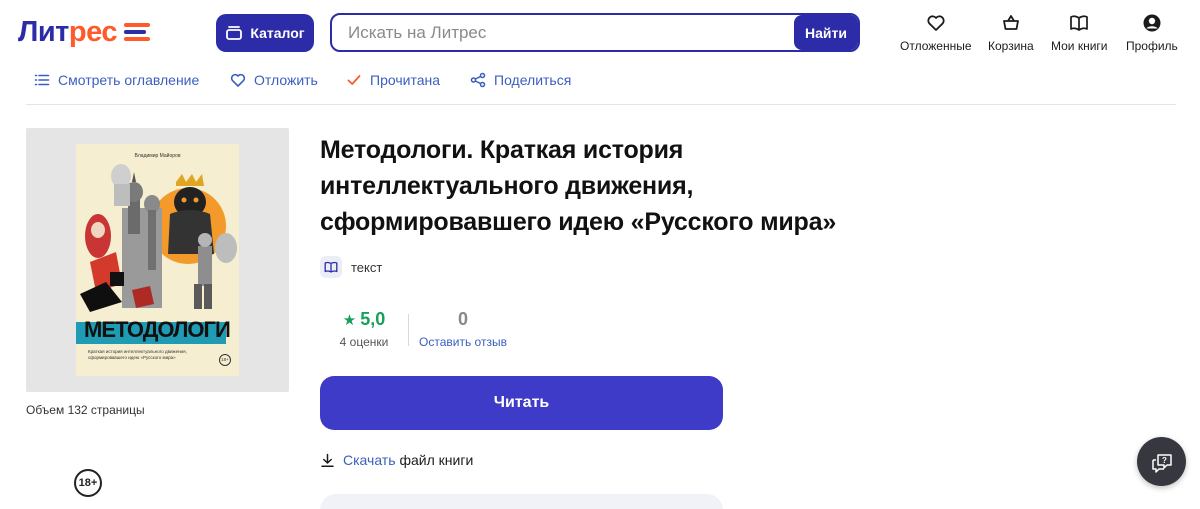  What do you see at coordinates (157, 329) in the screenshot?
I see `cover-title: МЕТОДОЛОГИ` at bounding box center [157, 329].